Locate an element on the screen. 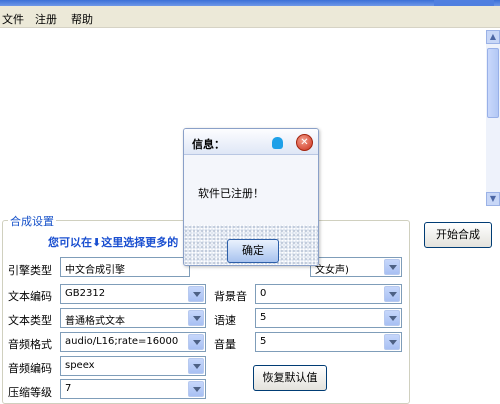  text-encoding-select: GB2312 is located at coordinates (133, 294).